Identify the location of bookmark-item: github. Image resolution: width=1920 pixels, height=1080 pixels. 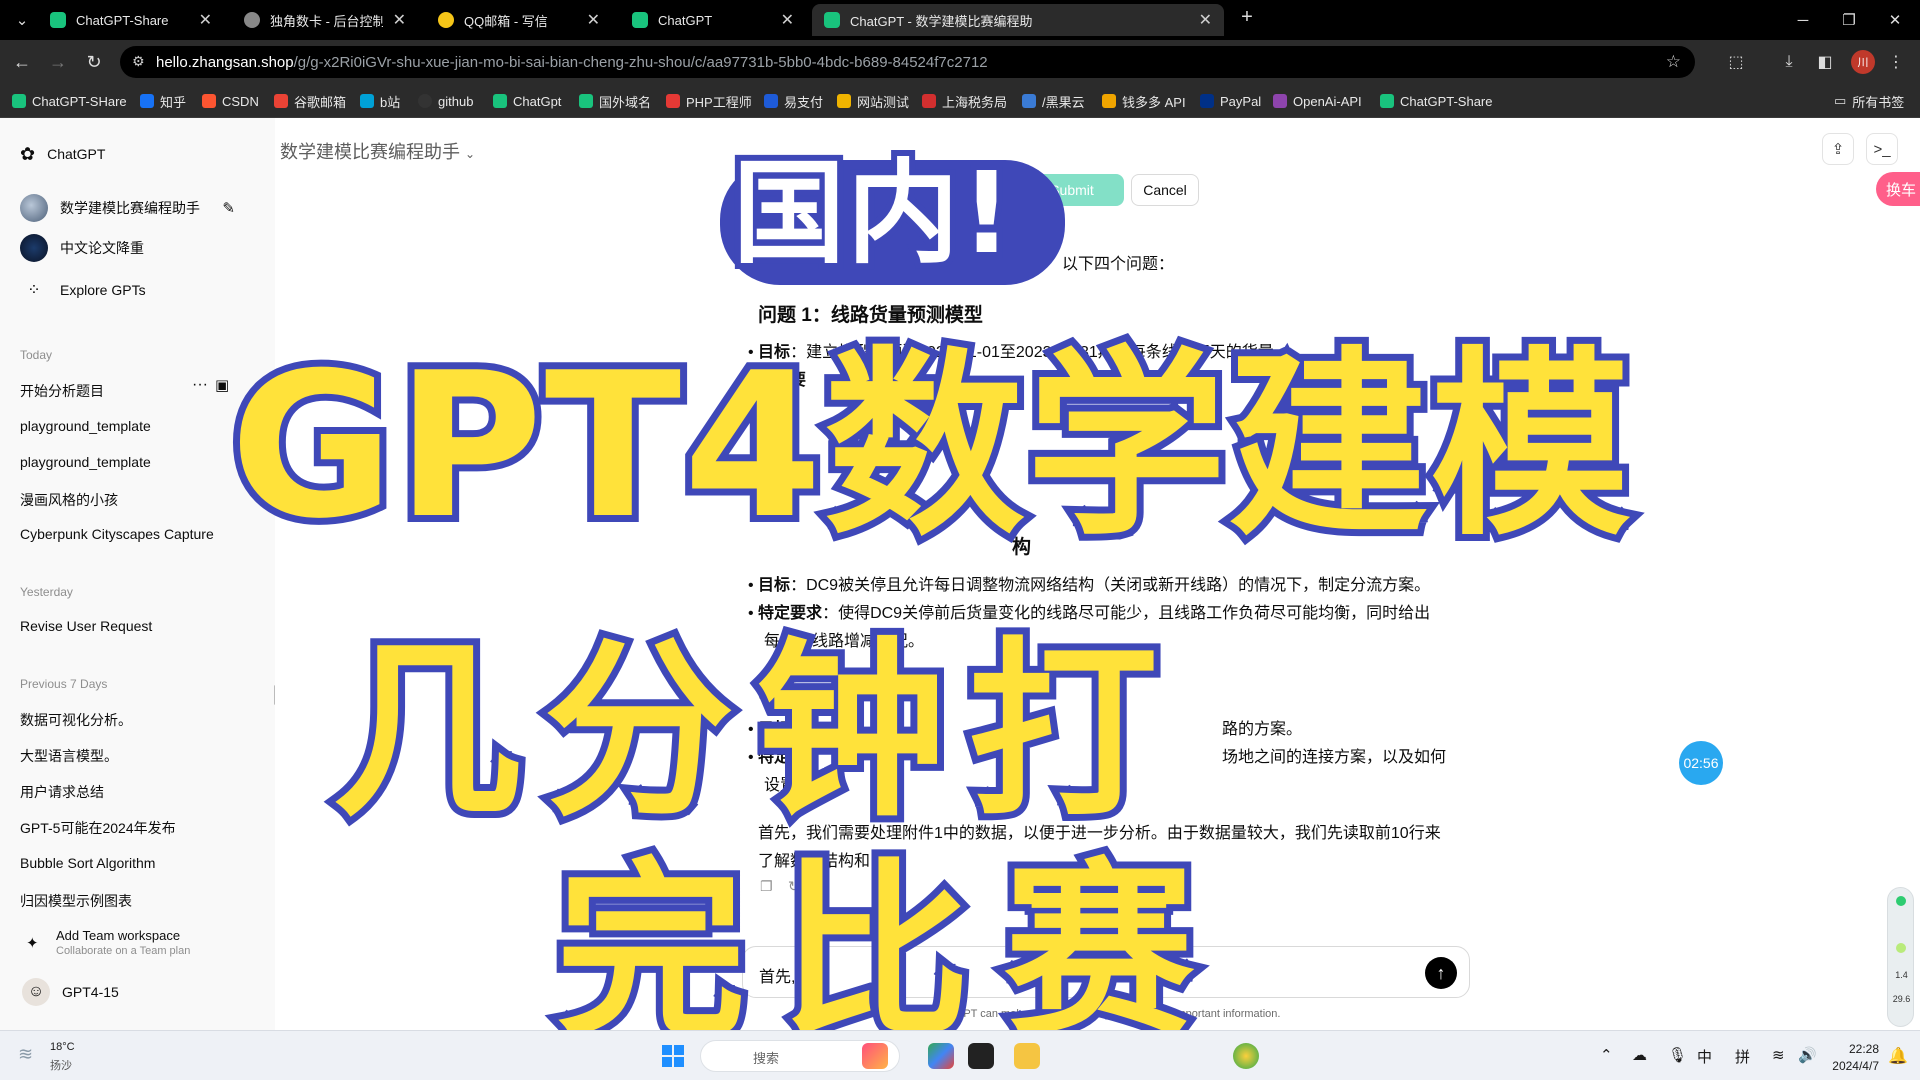
(445, 101).